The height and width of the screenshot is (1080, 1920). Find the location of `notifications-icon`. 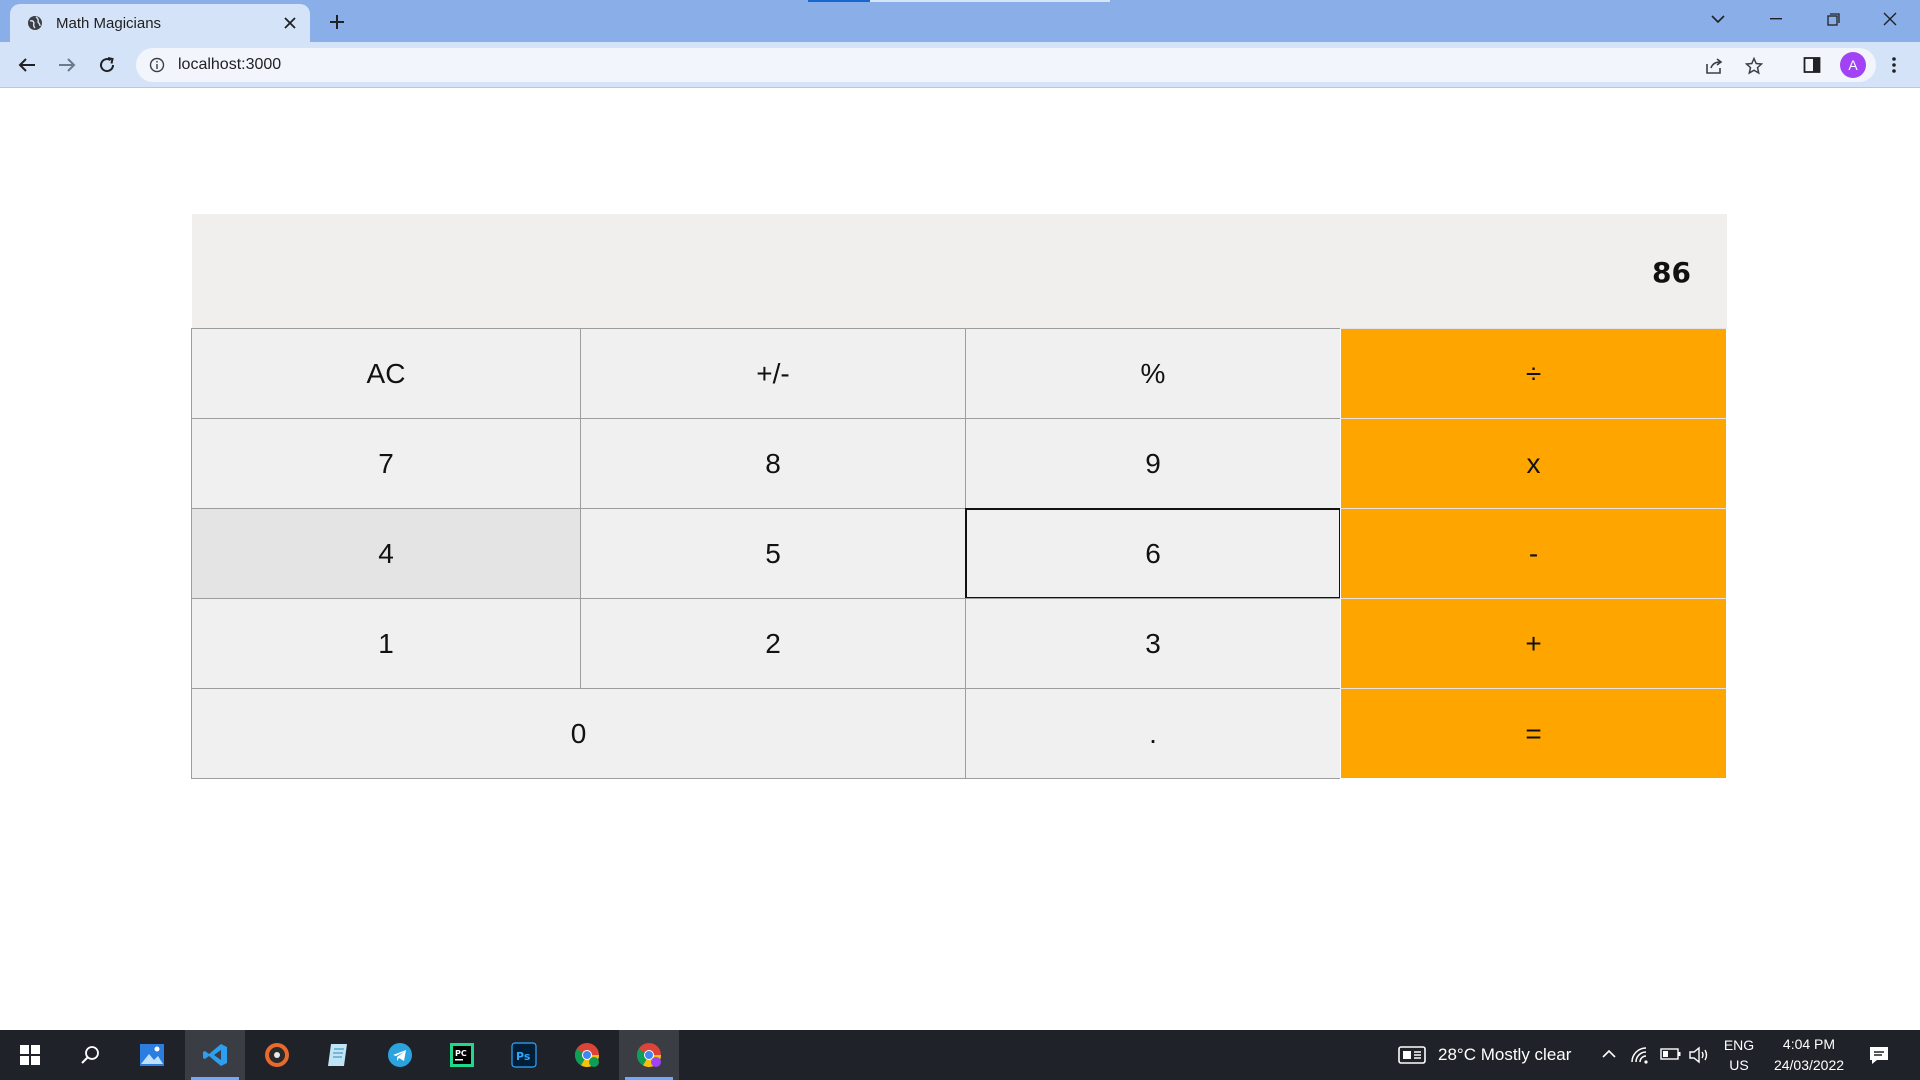

notifications-icon is located at coordinates (1879, 1057).